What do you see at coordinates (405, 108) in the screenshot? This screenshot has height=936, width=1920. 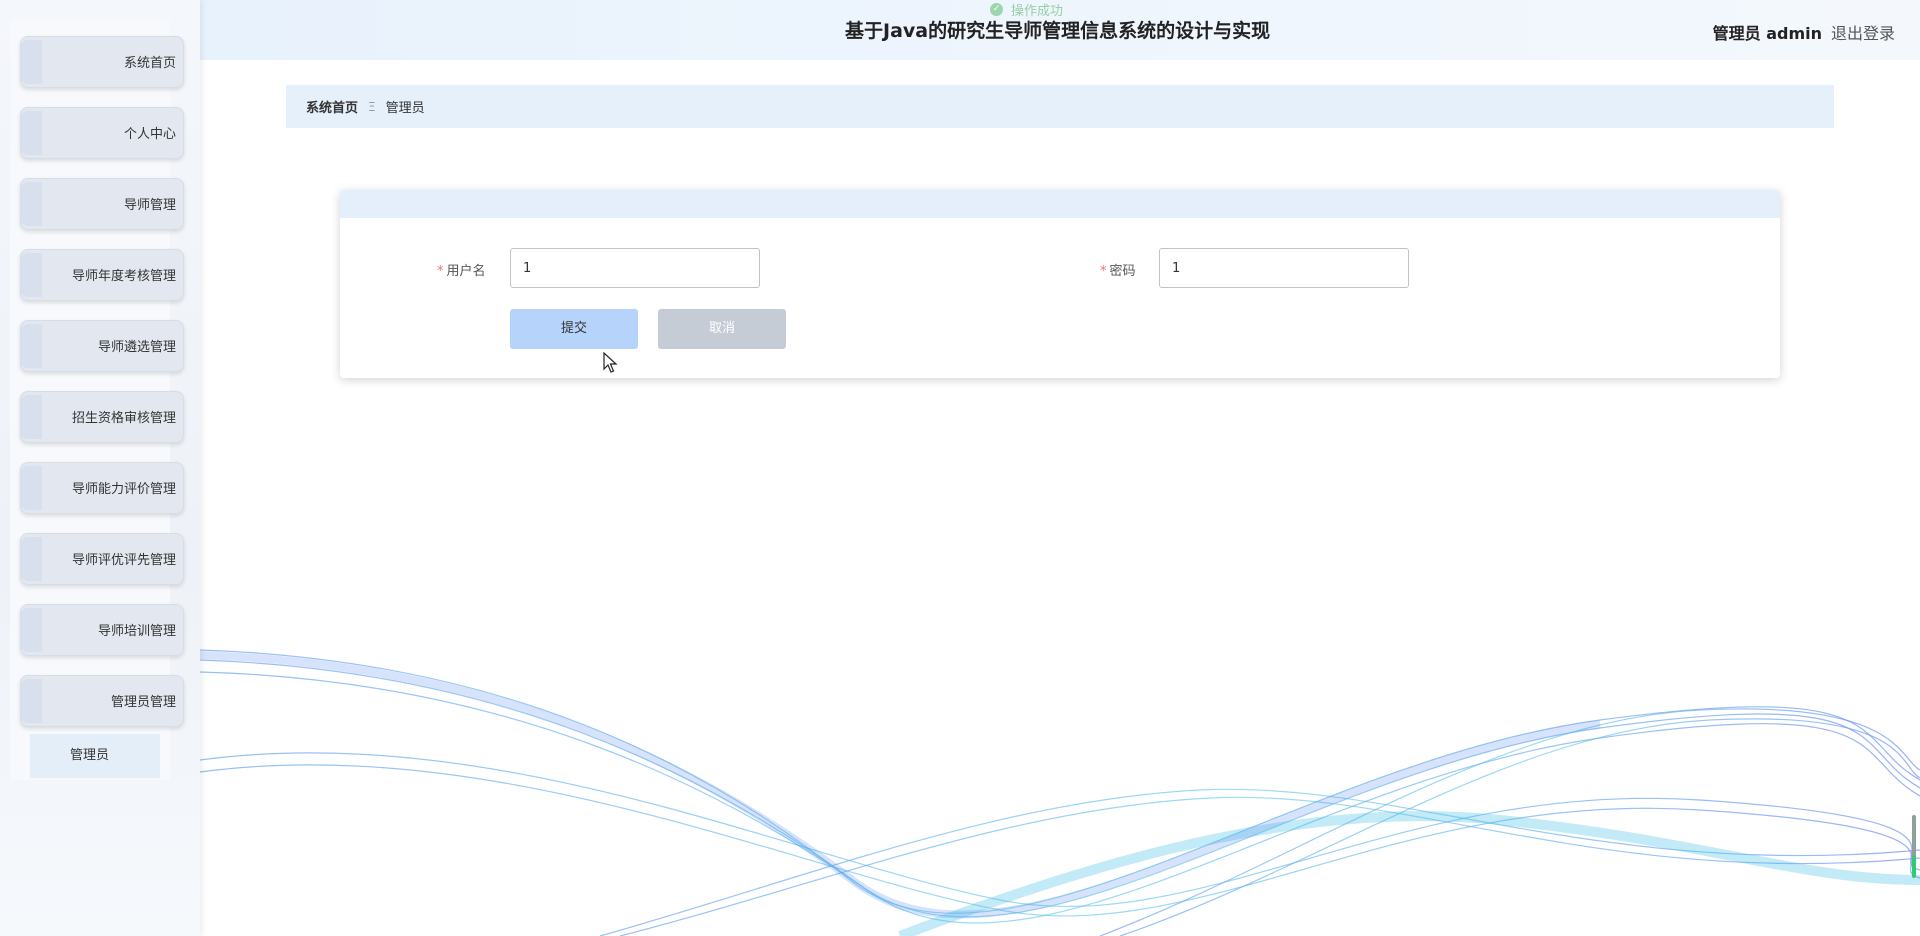 I see `breadcrumb-current: 管理员` at bounding box center [405, 108].